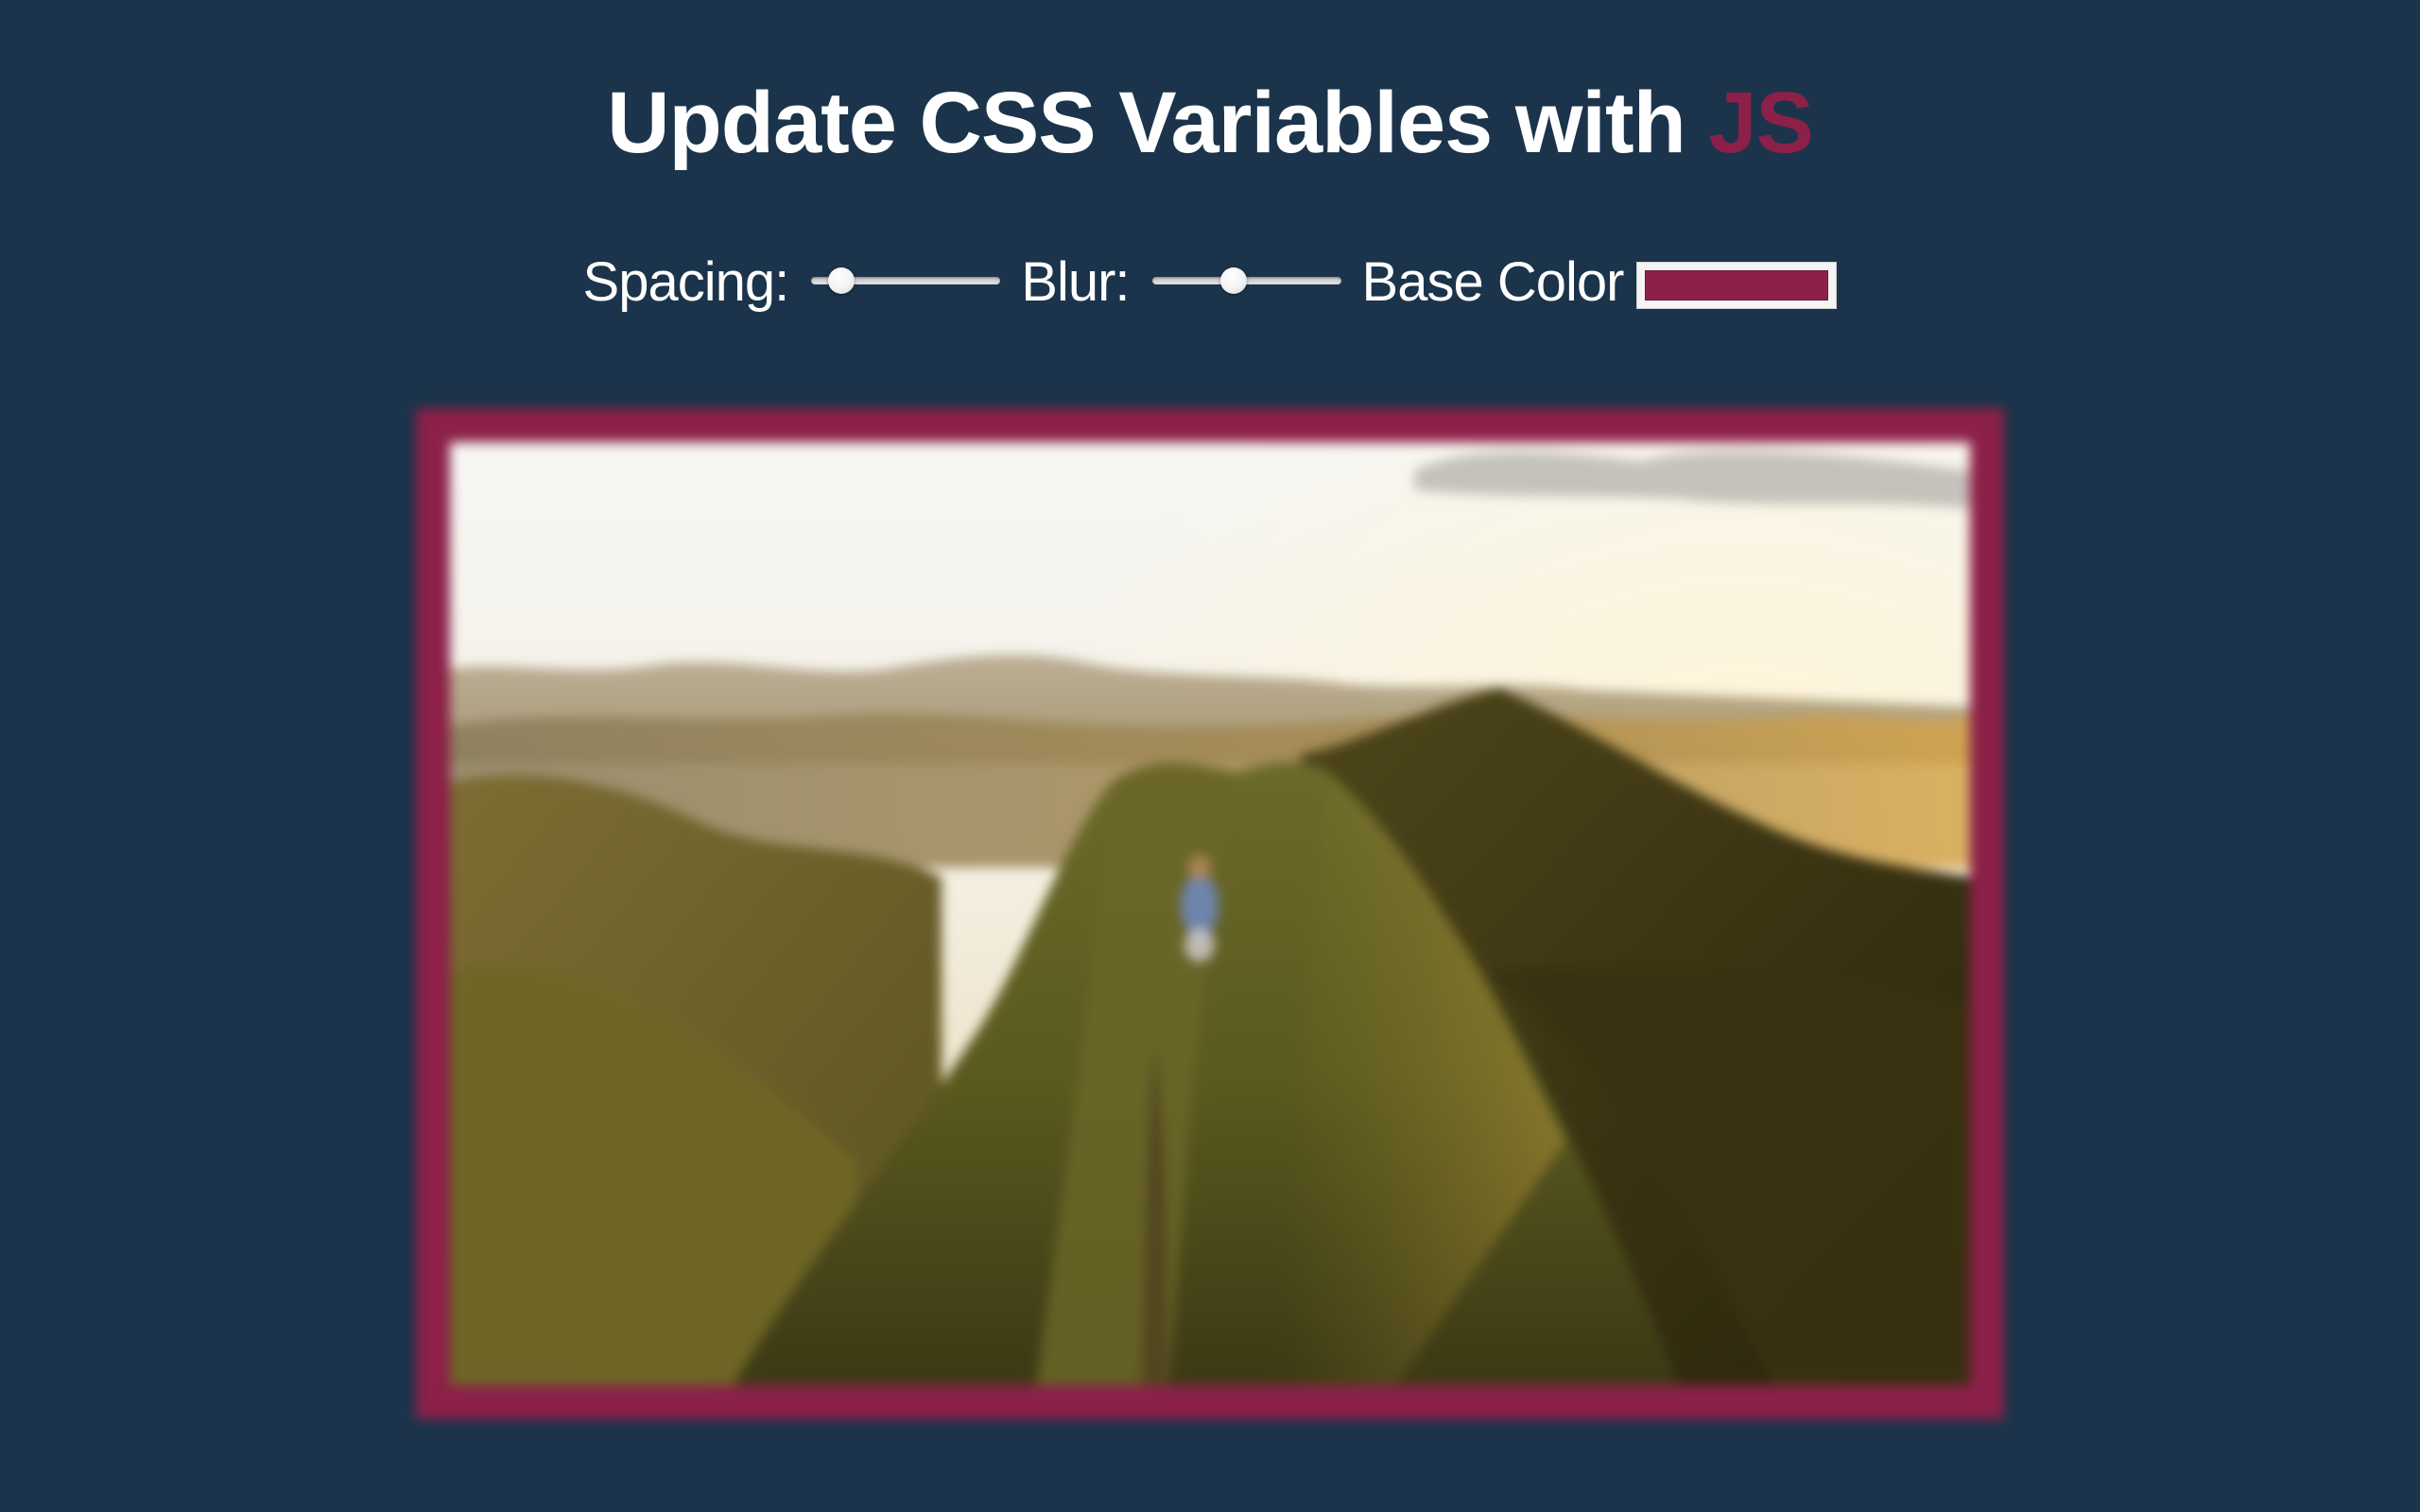 Image resolution: width=2420 pixels, height=1512 pixels. Describe the element at coordinates (842, 280) in the screenshot. I see `spacing-slider-thumb` at that location.